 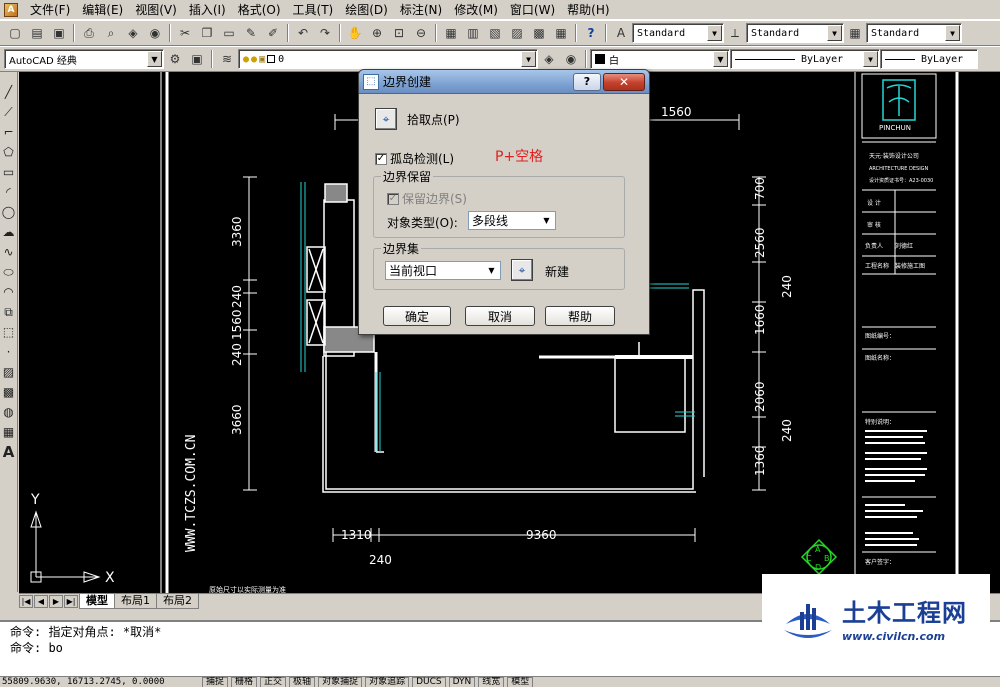 What do you see at coordinates (215, 682) in the screenshot?
I see `snap-toggle: 捕捉` at bounding box center [215, 682].